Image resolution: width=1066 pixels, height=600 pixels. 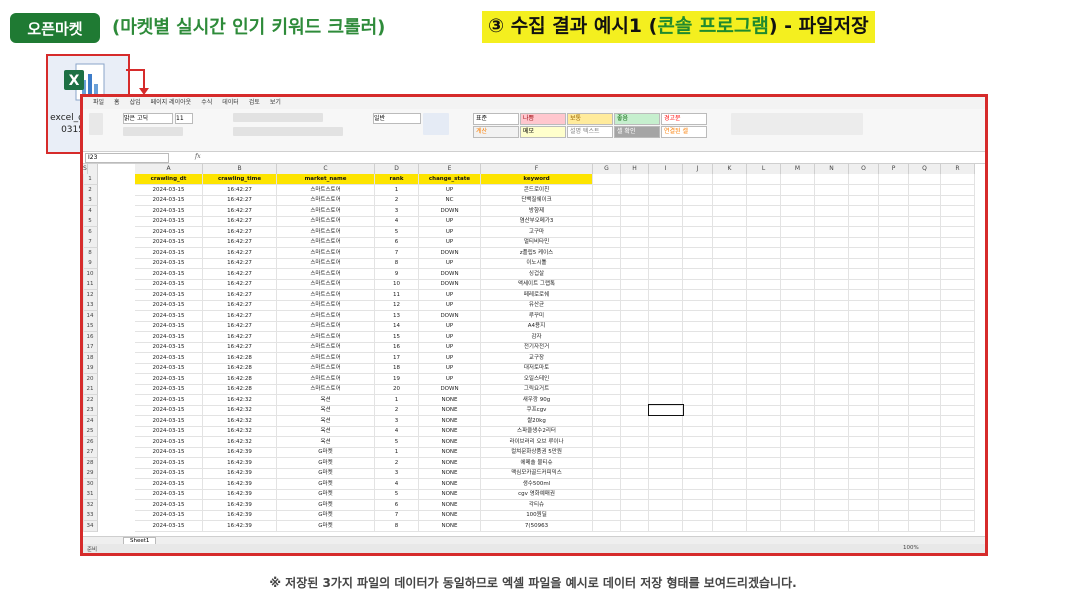 What do you see at coordinates (90, 463) in the screenshot?
I see `row-header: 28` at bounding box center [90, 463].